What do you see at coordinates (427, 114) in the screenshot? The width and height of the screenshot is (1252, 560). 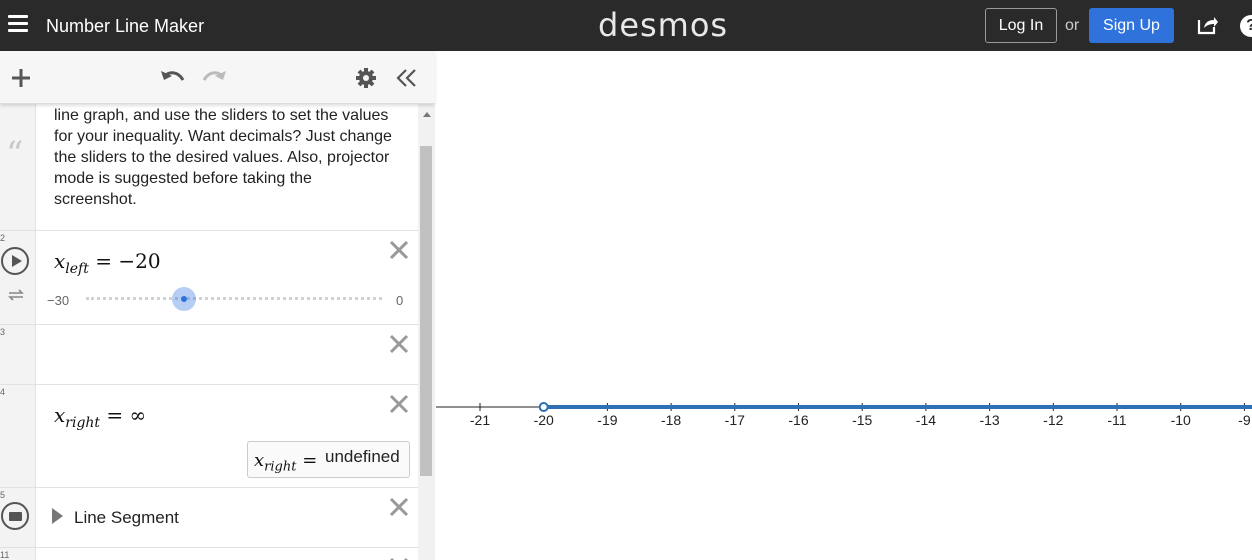 I see `scroll-up-icon` at bounding box center [427, 114].